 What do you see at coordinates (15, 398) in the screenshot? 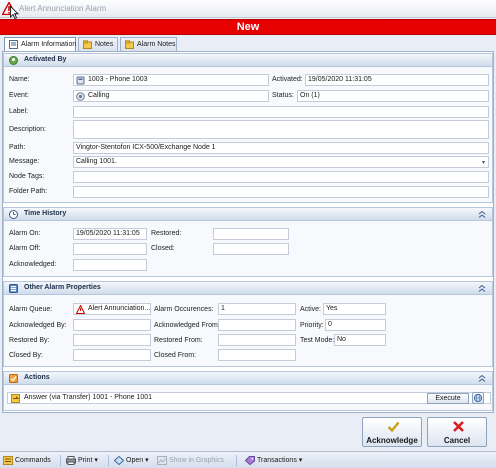
I see `transfer-icon` at bounding box center [15, 398].